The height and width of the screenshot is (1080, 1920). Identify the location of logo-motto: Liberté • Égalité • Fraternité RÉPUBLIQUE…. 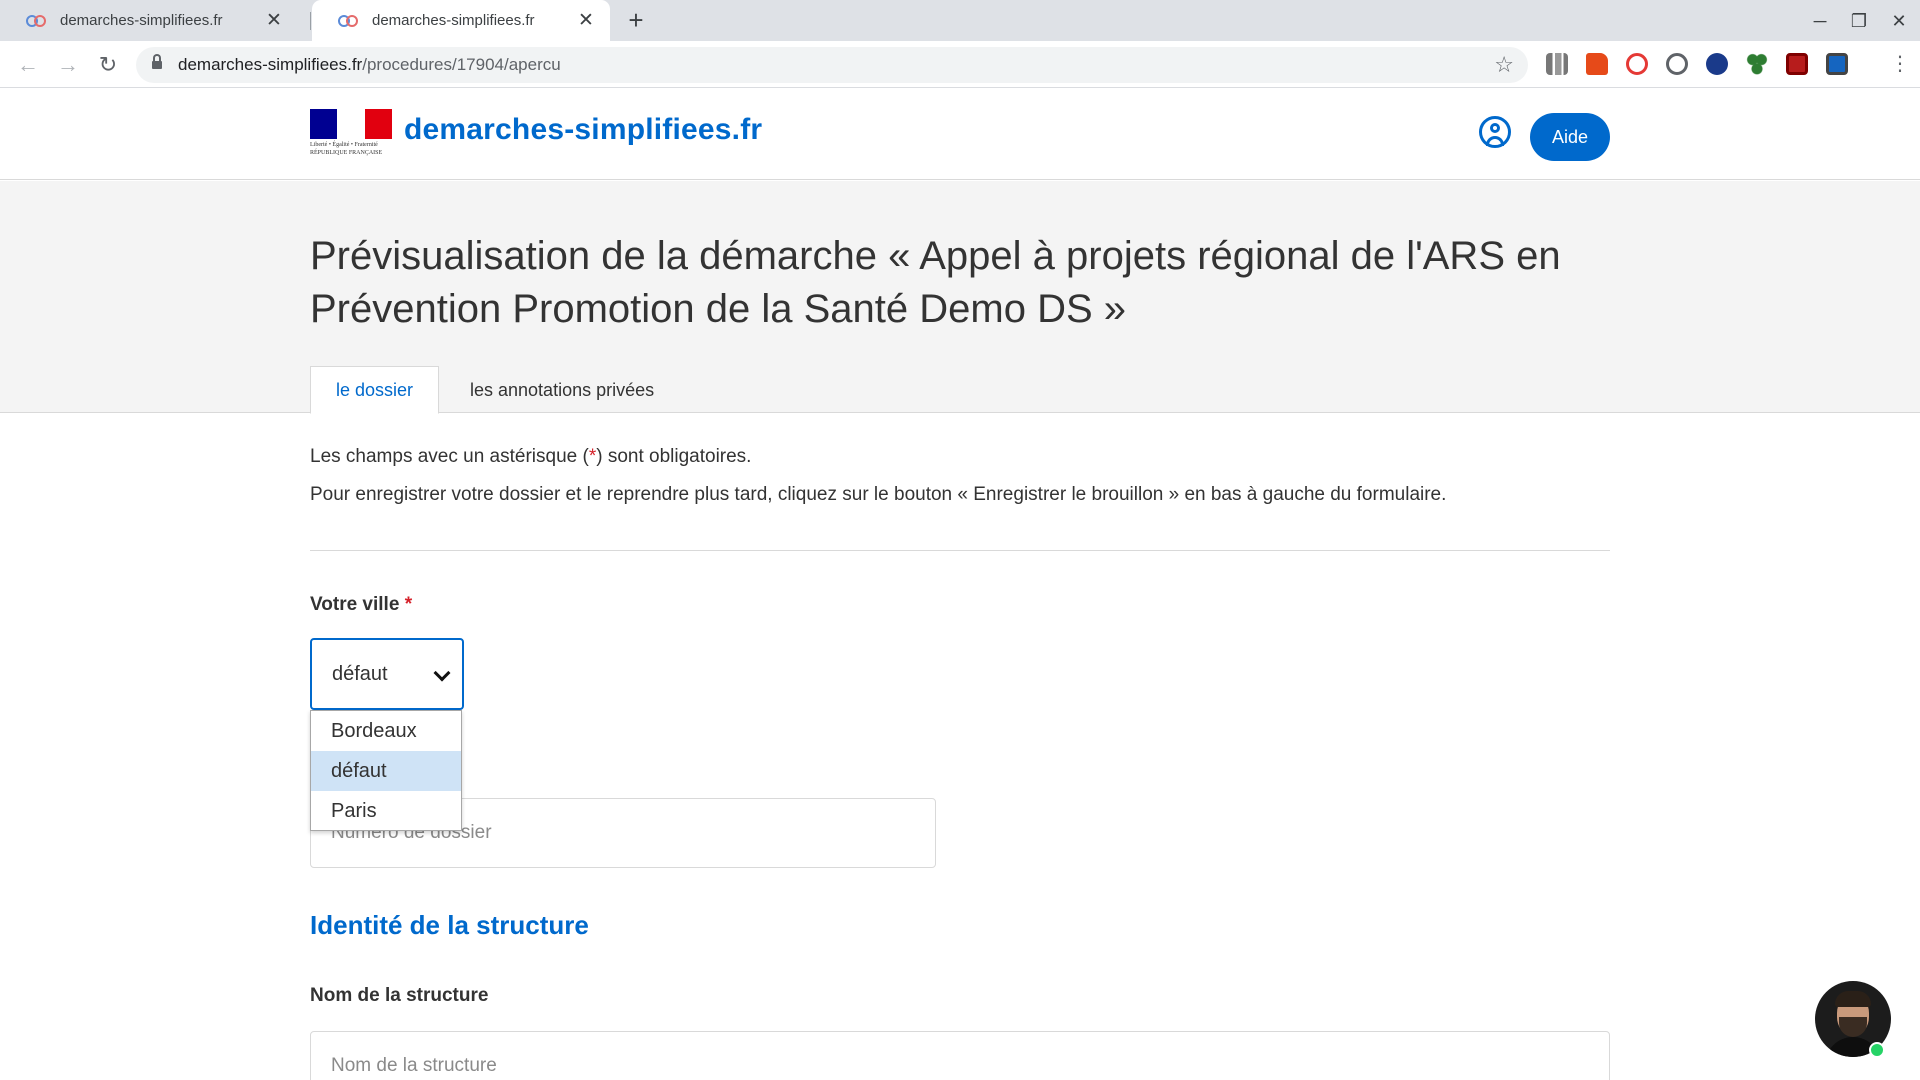
(346, 149).